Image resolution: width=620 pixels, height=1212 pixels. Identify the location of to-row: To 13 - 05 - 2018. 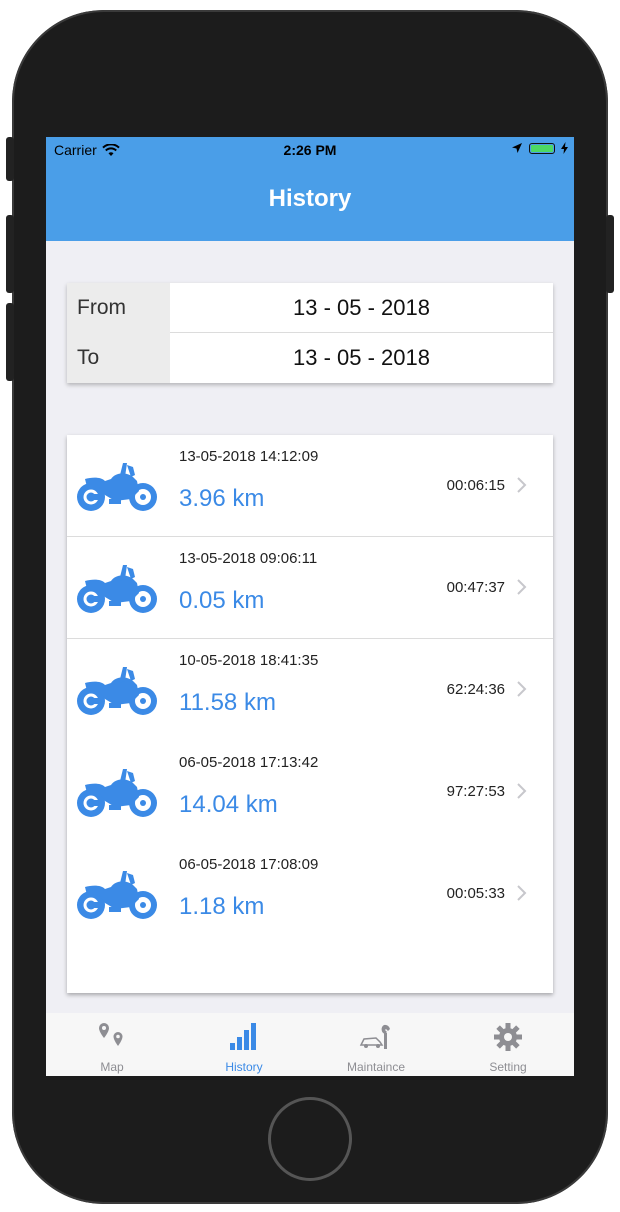
(310, 358).